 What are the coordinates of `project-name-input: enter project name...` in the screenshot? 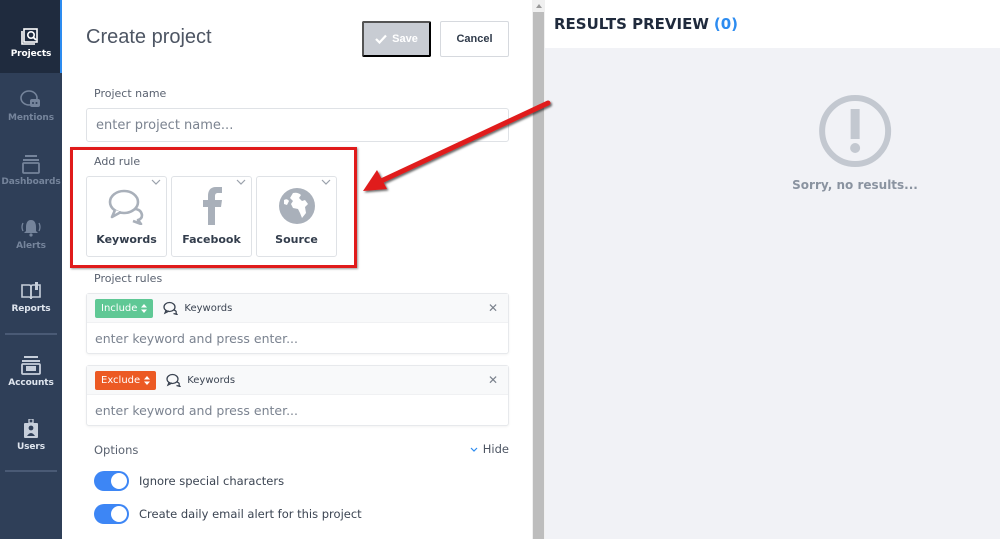 It's located at (297, 125).